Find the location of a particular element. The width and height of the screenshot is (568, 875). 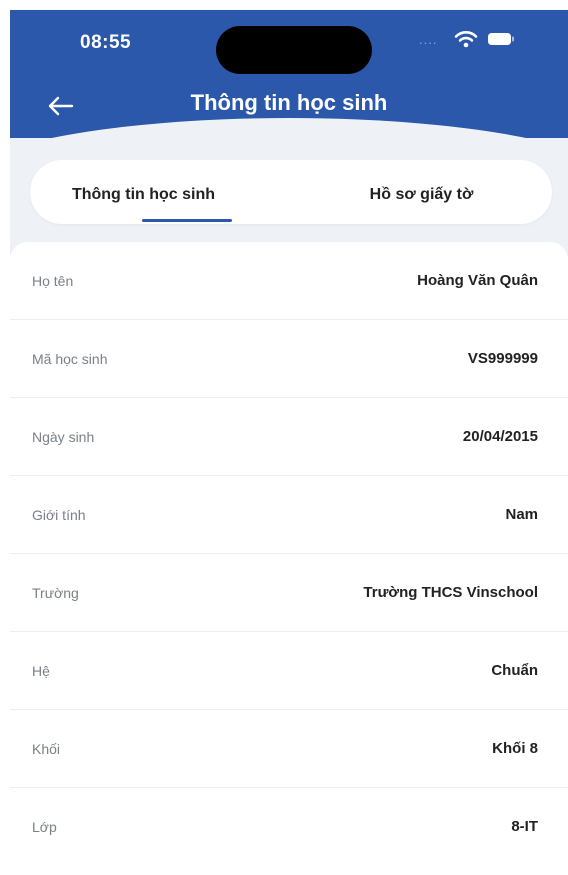

tab-documents: Hồ sơ giấy tờ is located at coordinates (421, 192).